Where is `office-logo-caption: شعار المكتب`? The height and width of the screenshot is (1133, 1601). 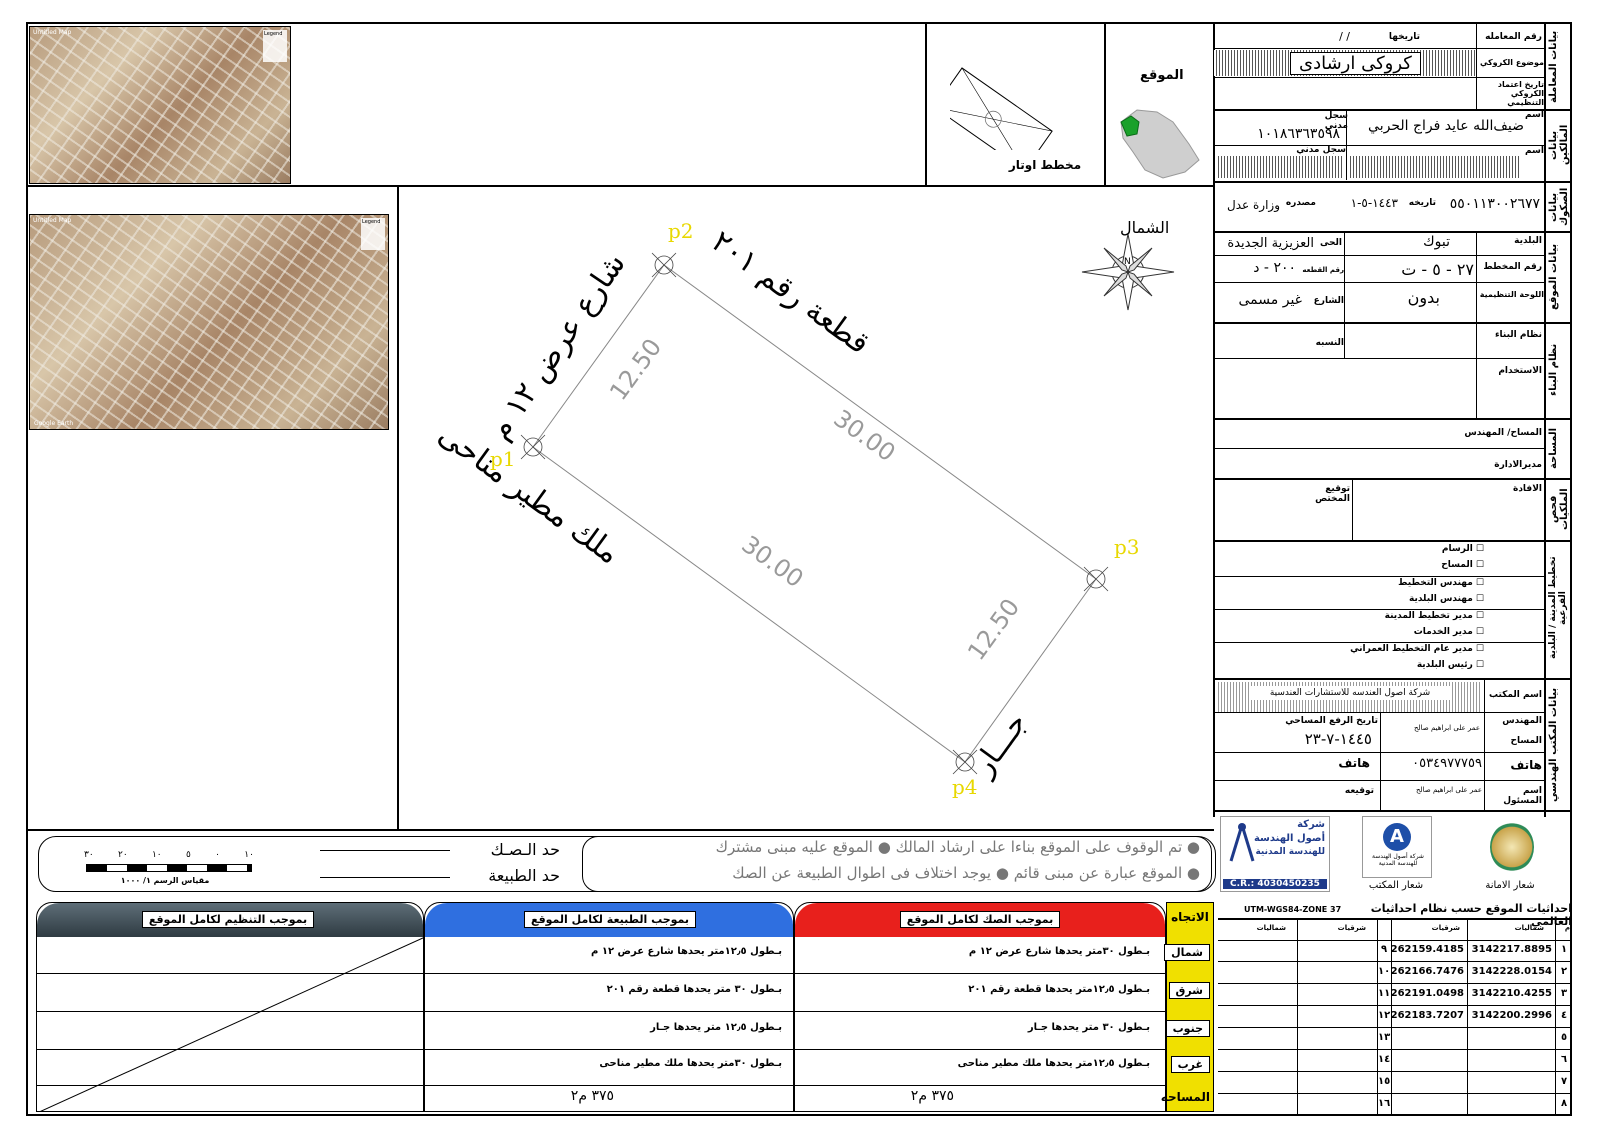 office-logo-caption: شعار المكتب is located at coordinates (1396, 885).